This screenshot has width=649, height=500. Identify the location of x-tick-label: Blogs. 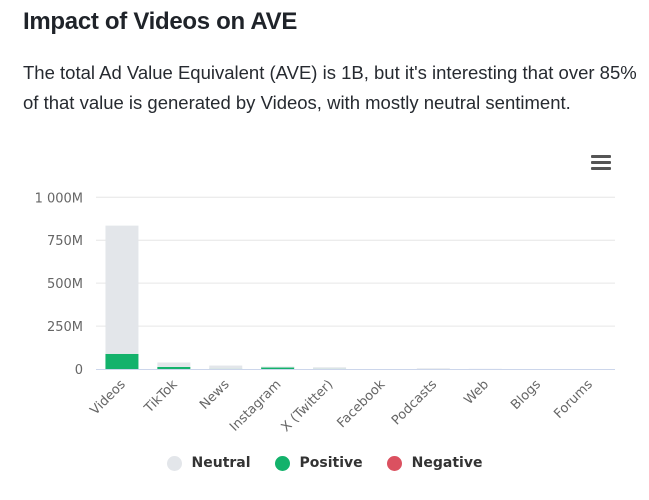
(526, 395).